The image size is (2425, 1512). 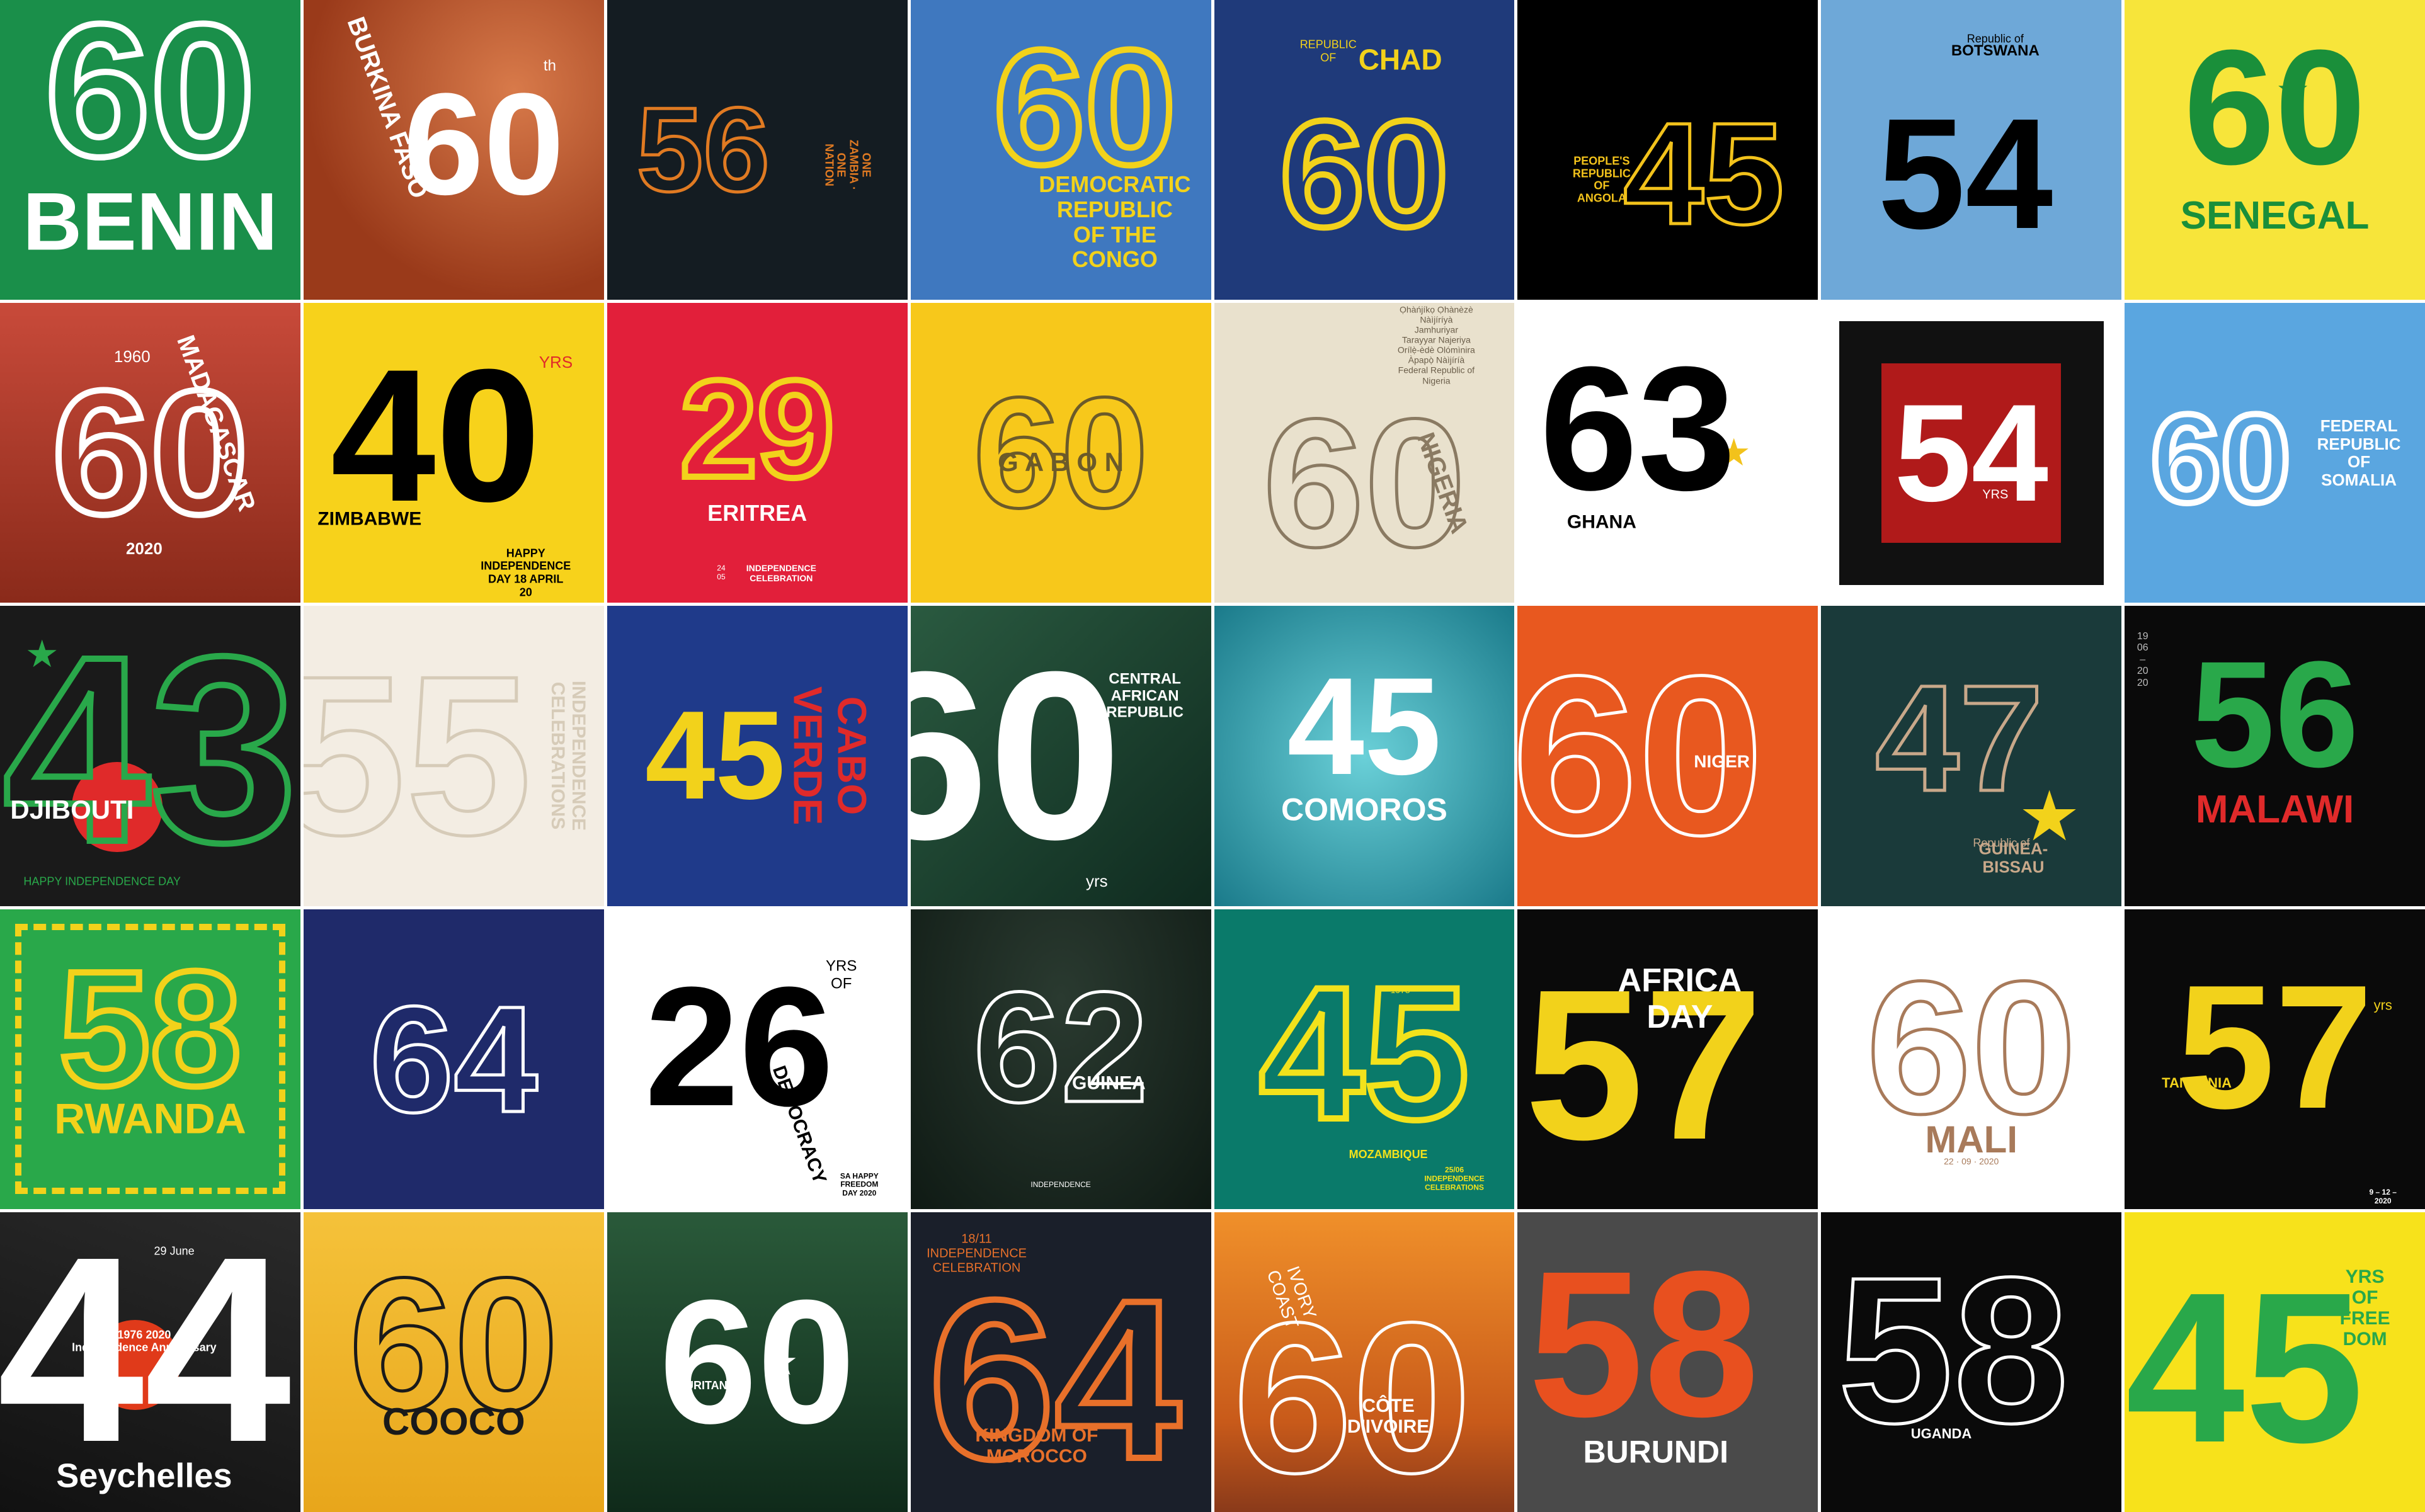 What do you see at coordinates (2364, 1308) in the screenshot?
I see `country-label: YRS OF FREE DOM` at bounding box center [2364, 1308].